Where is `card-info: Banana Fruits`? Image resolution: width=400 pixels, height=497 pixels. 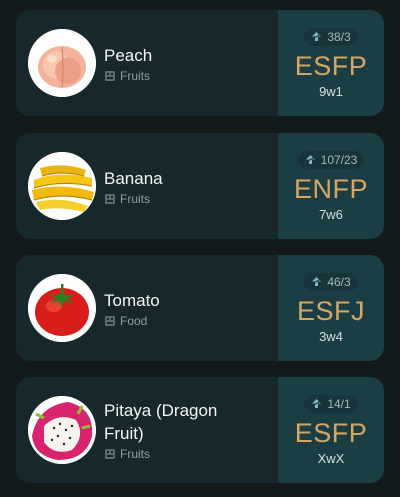 card-info: Banana Fruits is located at coordinates (179, 186).